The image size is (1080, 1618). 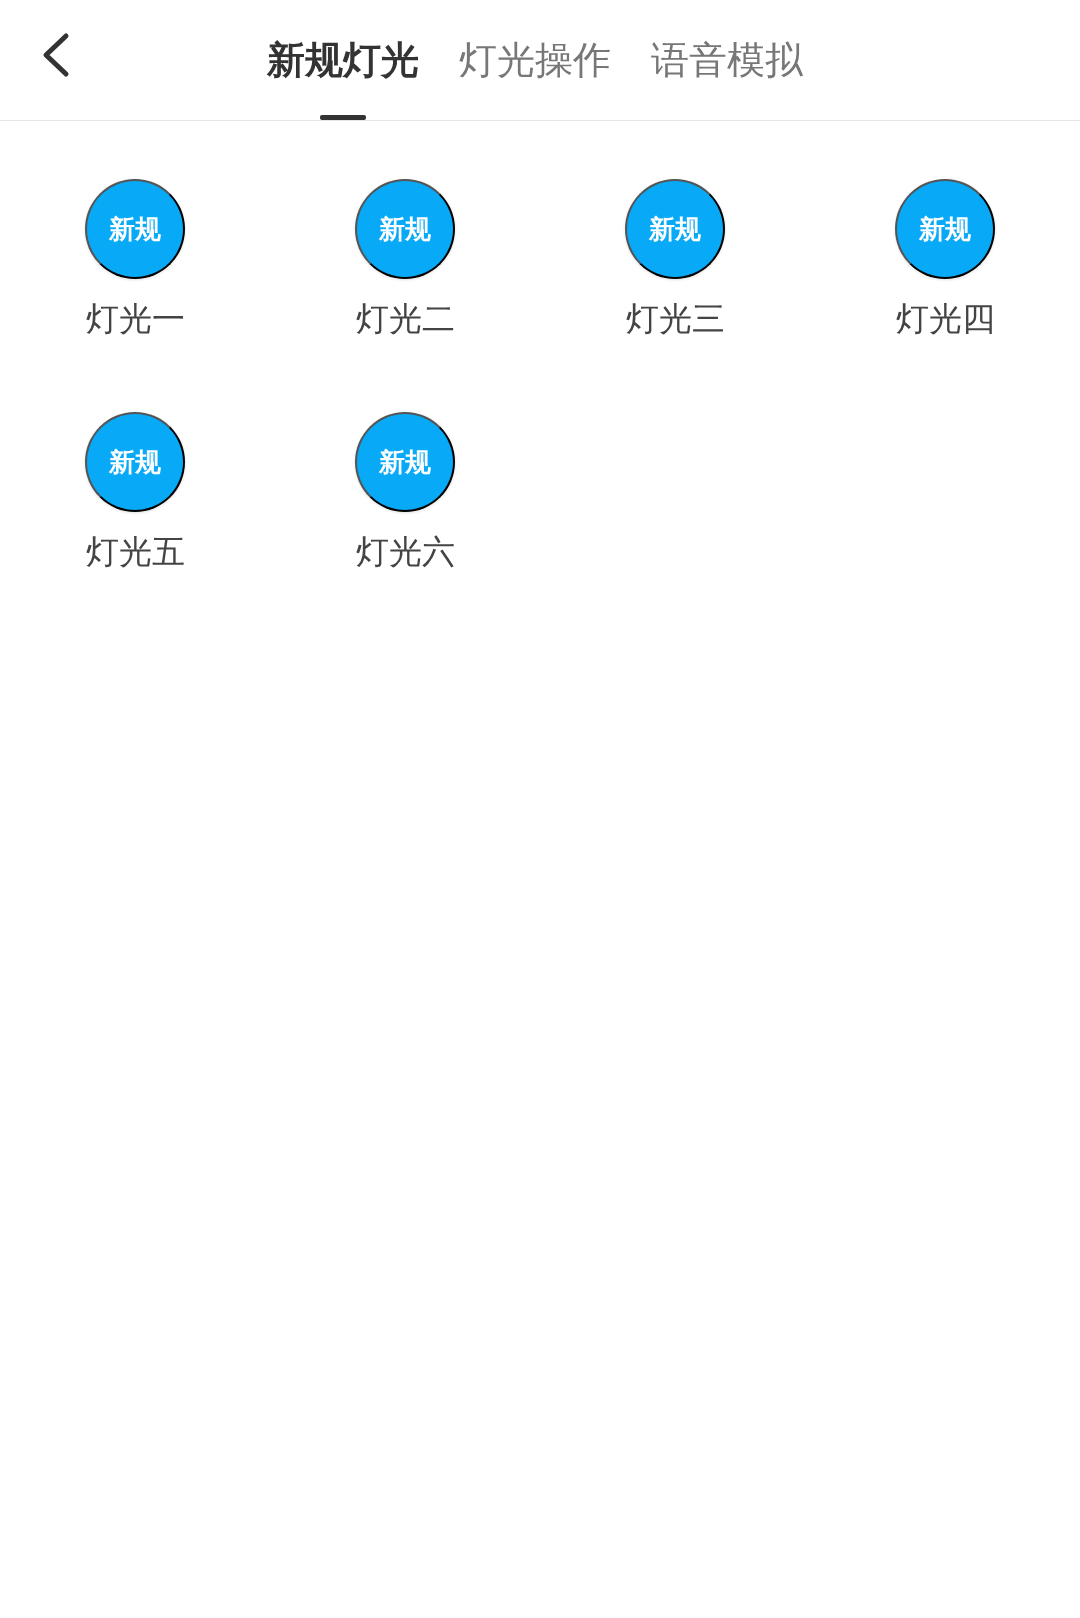 What do you see at coordinates (343, 60) in the screenshot?
I see `tab: 新规灯光` at bounding box center [343, 60].